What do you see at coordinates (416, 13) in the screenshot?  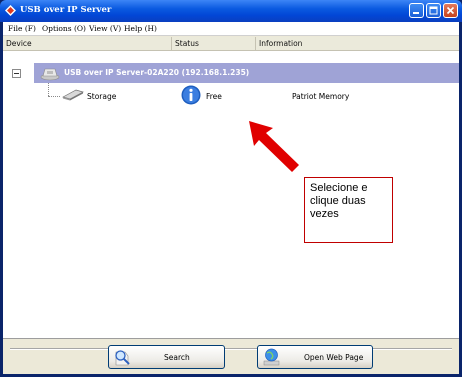 I see `minimize-icon` at bounding box center [416, 13].